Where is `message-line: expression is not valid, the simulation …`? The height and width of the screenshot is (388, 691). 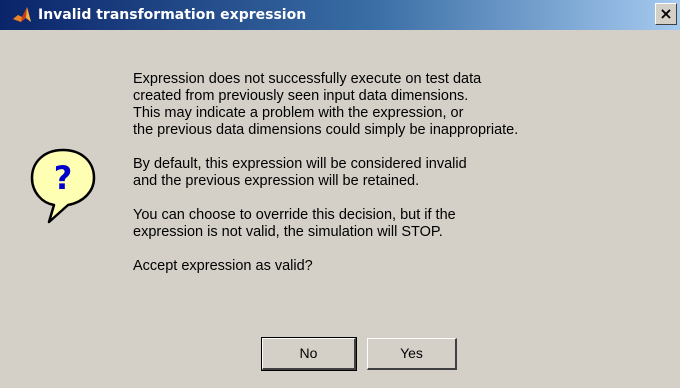 message-line: expression is not valid, the simulation … is located at coordinates (288, 232).